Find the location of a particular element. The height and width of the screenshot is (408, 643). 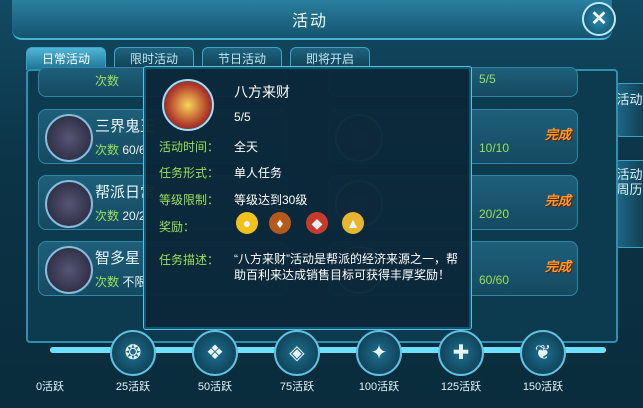

milestone-label: 125活跃 is located at coordinates (461, 387).